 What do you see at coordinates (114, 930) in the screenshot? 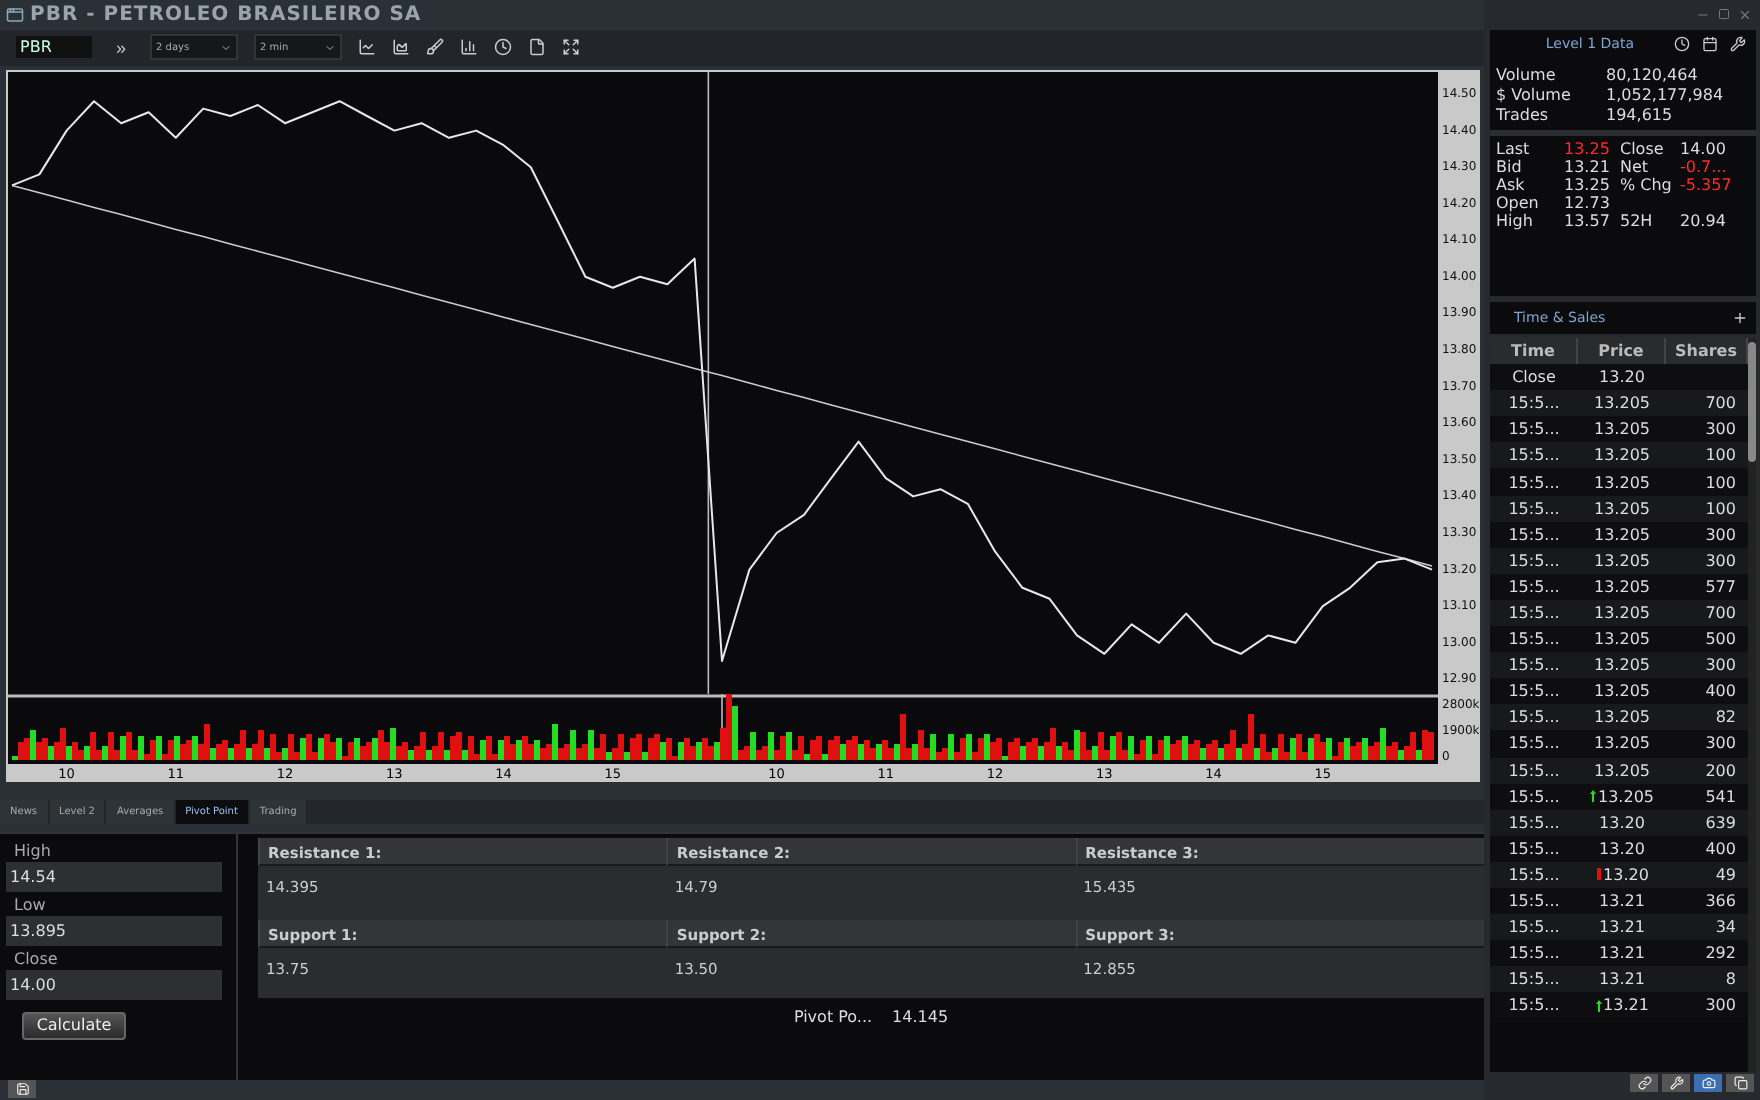
I see `input-field: 13.895` at bounding box center [114, 930].